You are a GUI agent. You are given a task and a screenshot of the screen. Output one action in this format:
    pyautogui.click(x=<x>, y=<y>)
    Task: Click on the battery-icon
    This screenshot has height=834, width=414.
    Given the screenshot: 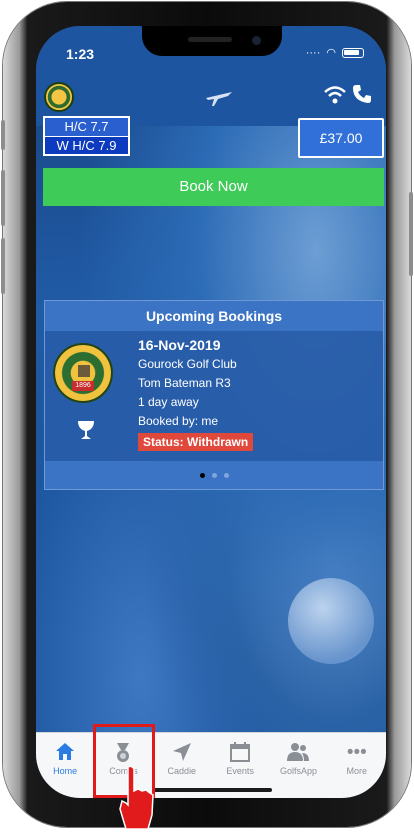 What is the action you would take?
    pyautogui.click(x=353, y=52)
    